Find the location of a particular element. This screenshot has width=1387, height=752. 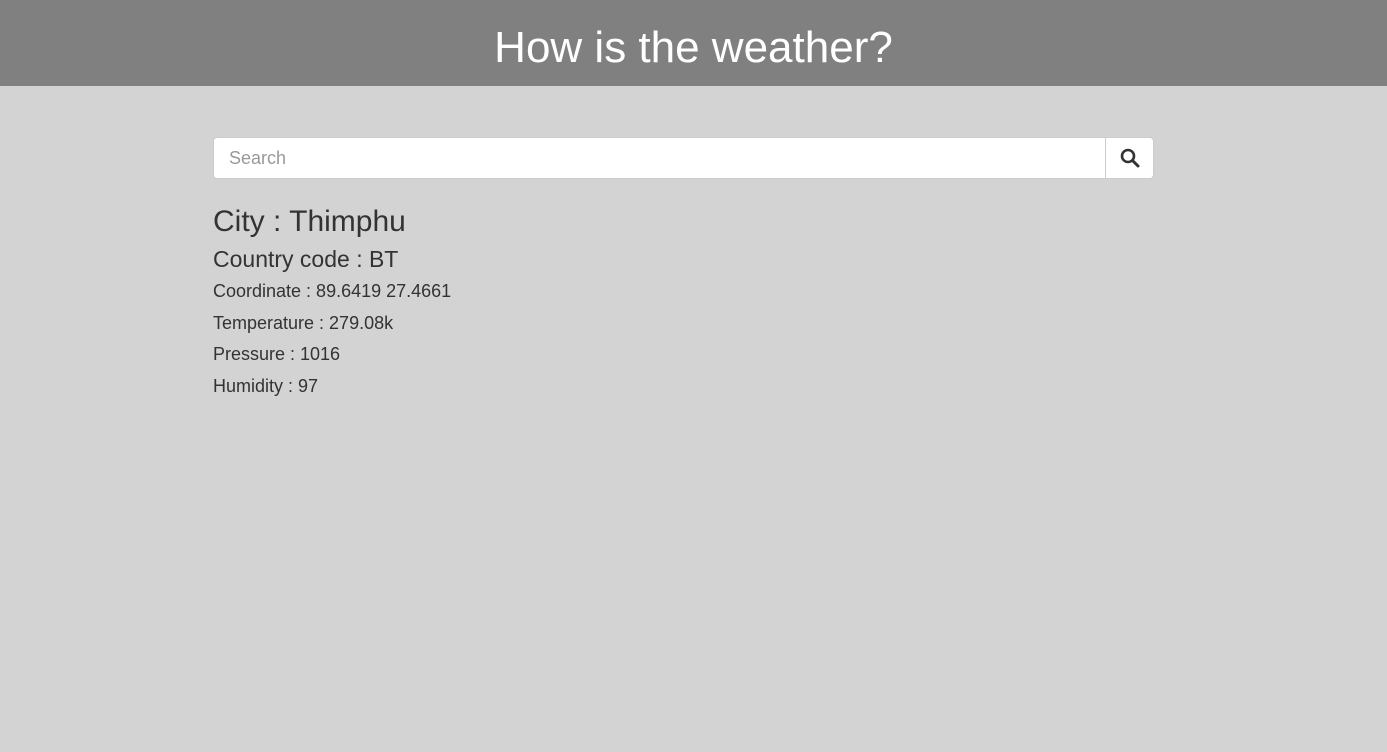

temperature-text: Temperature : 279.08k is located at coordinates (303, 322).